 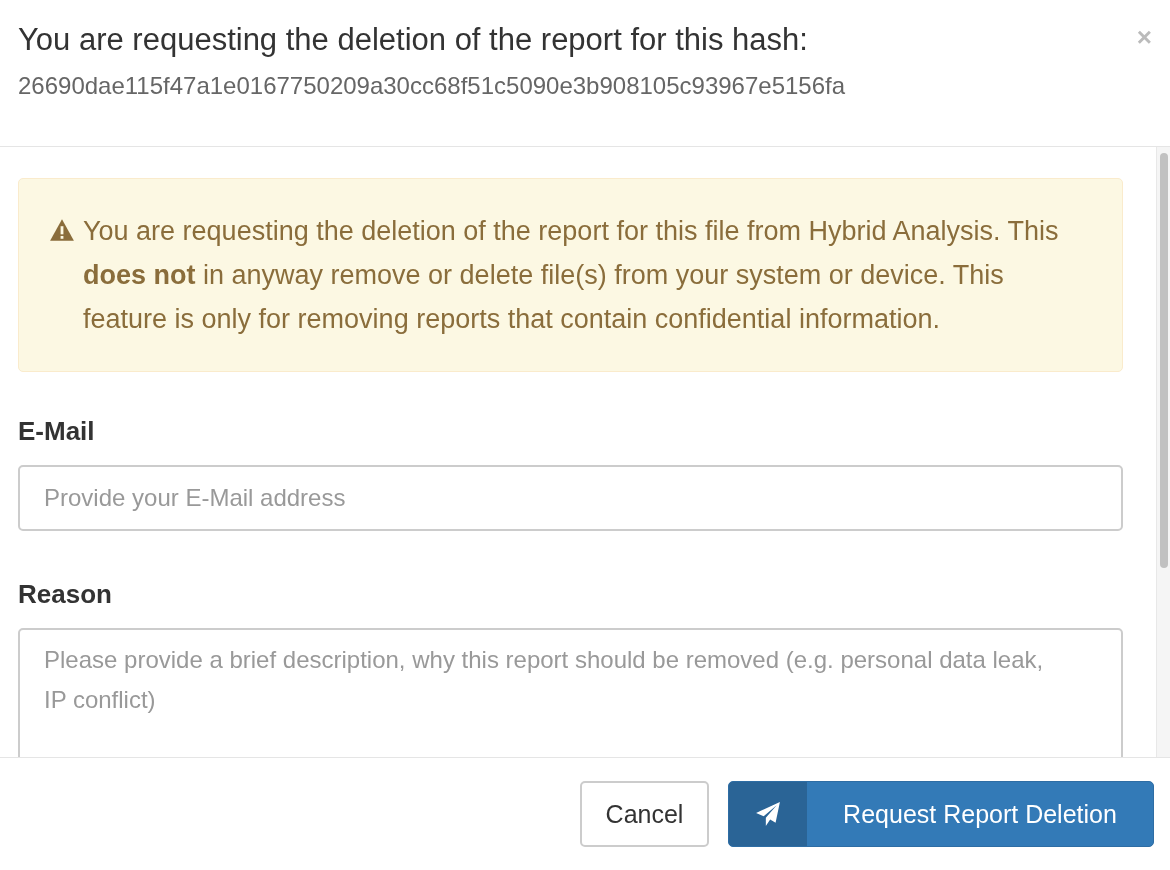 I want to click on field-label: E-Mail, so click(x=57, y=431).